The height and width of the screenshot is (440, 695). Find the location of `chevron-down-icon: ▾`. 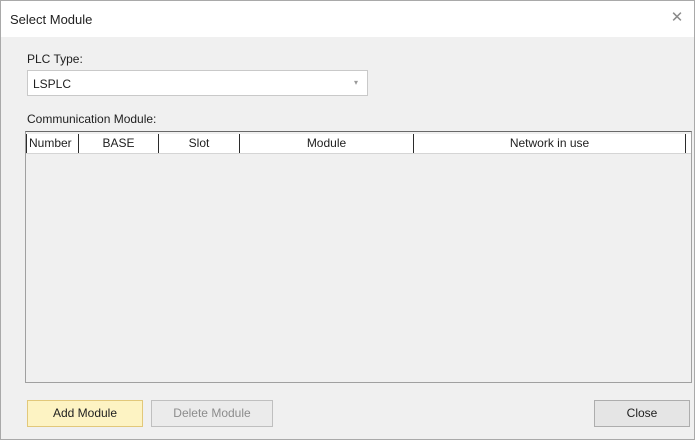

chevron-down-icon: ▾ is located at coordinates (355, 83).